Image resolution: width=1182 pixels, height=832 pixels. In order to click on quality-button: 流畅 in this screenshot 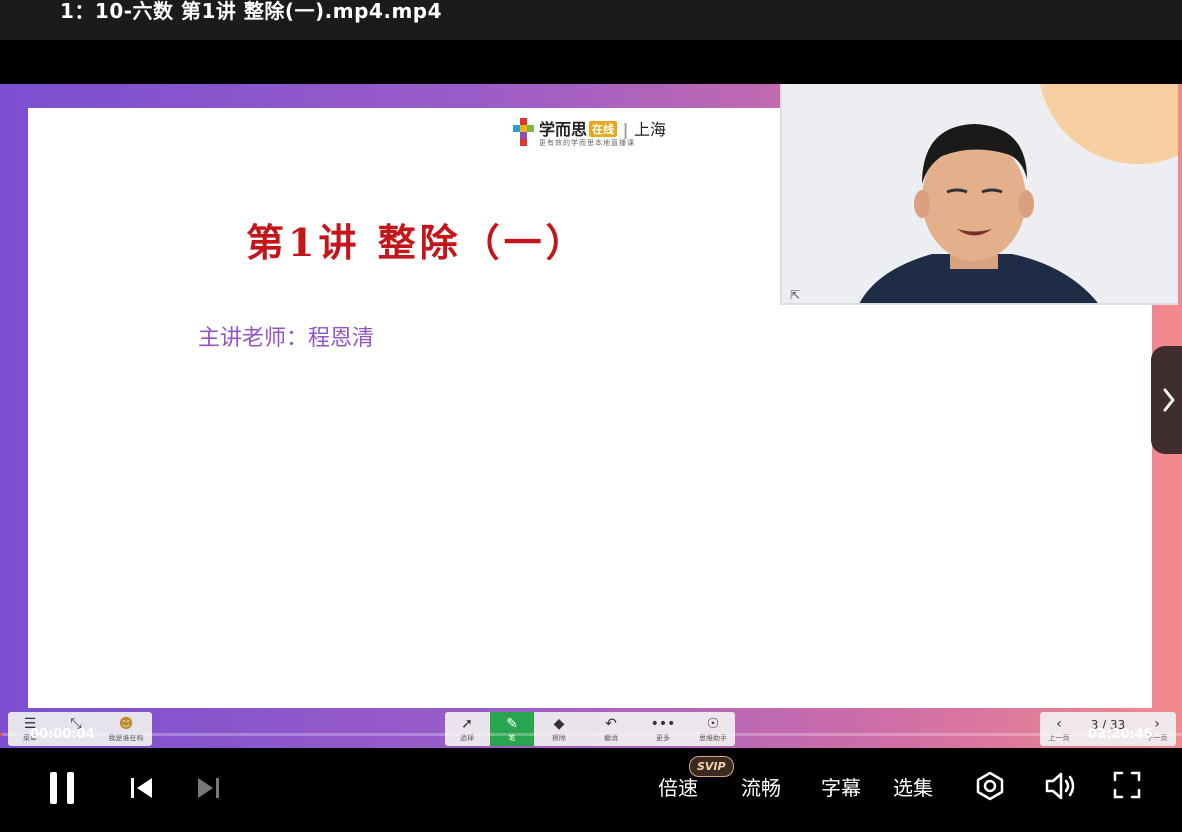, I will do `click(761, 786)`.